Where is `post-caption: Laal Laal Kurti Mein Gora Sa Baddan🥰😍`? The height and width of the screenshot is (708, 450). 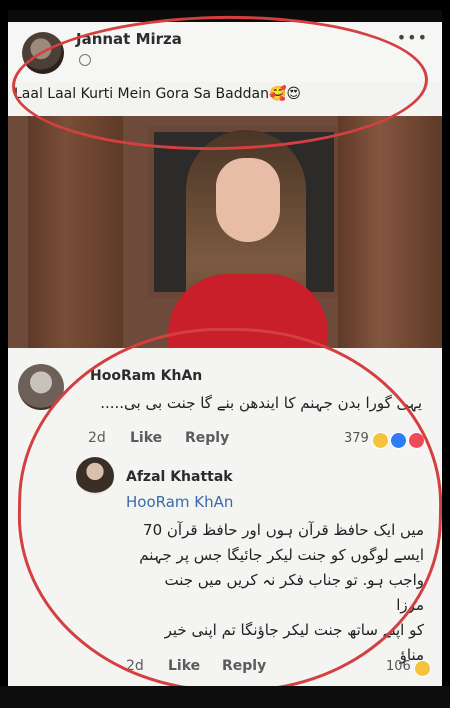 post-caption: Laal Laal Kurti Mein Gora Sa Baddan🥰😍 is located at coordinates (157, 94).